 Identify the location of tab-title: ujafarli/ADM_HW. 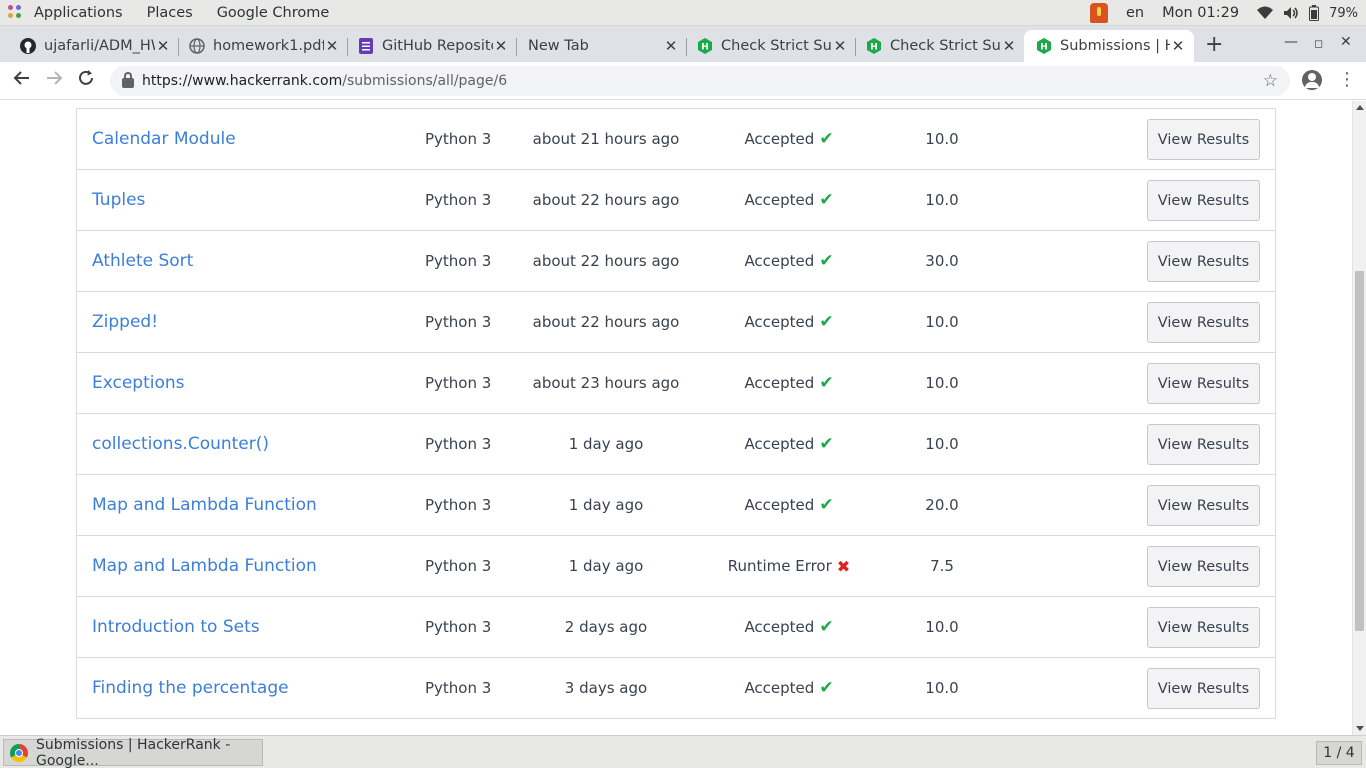
(99, 46).